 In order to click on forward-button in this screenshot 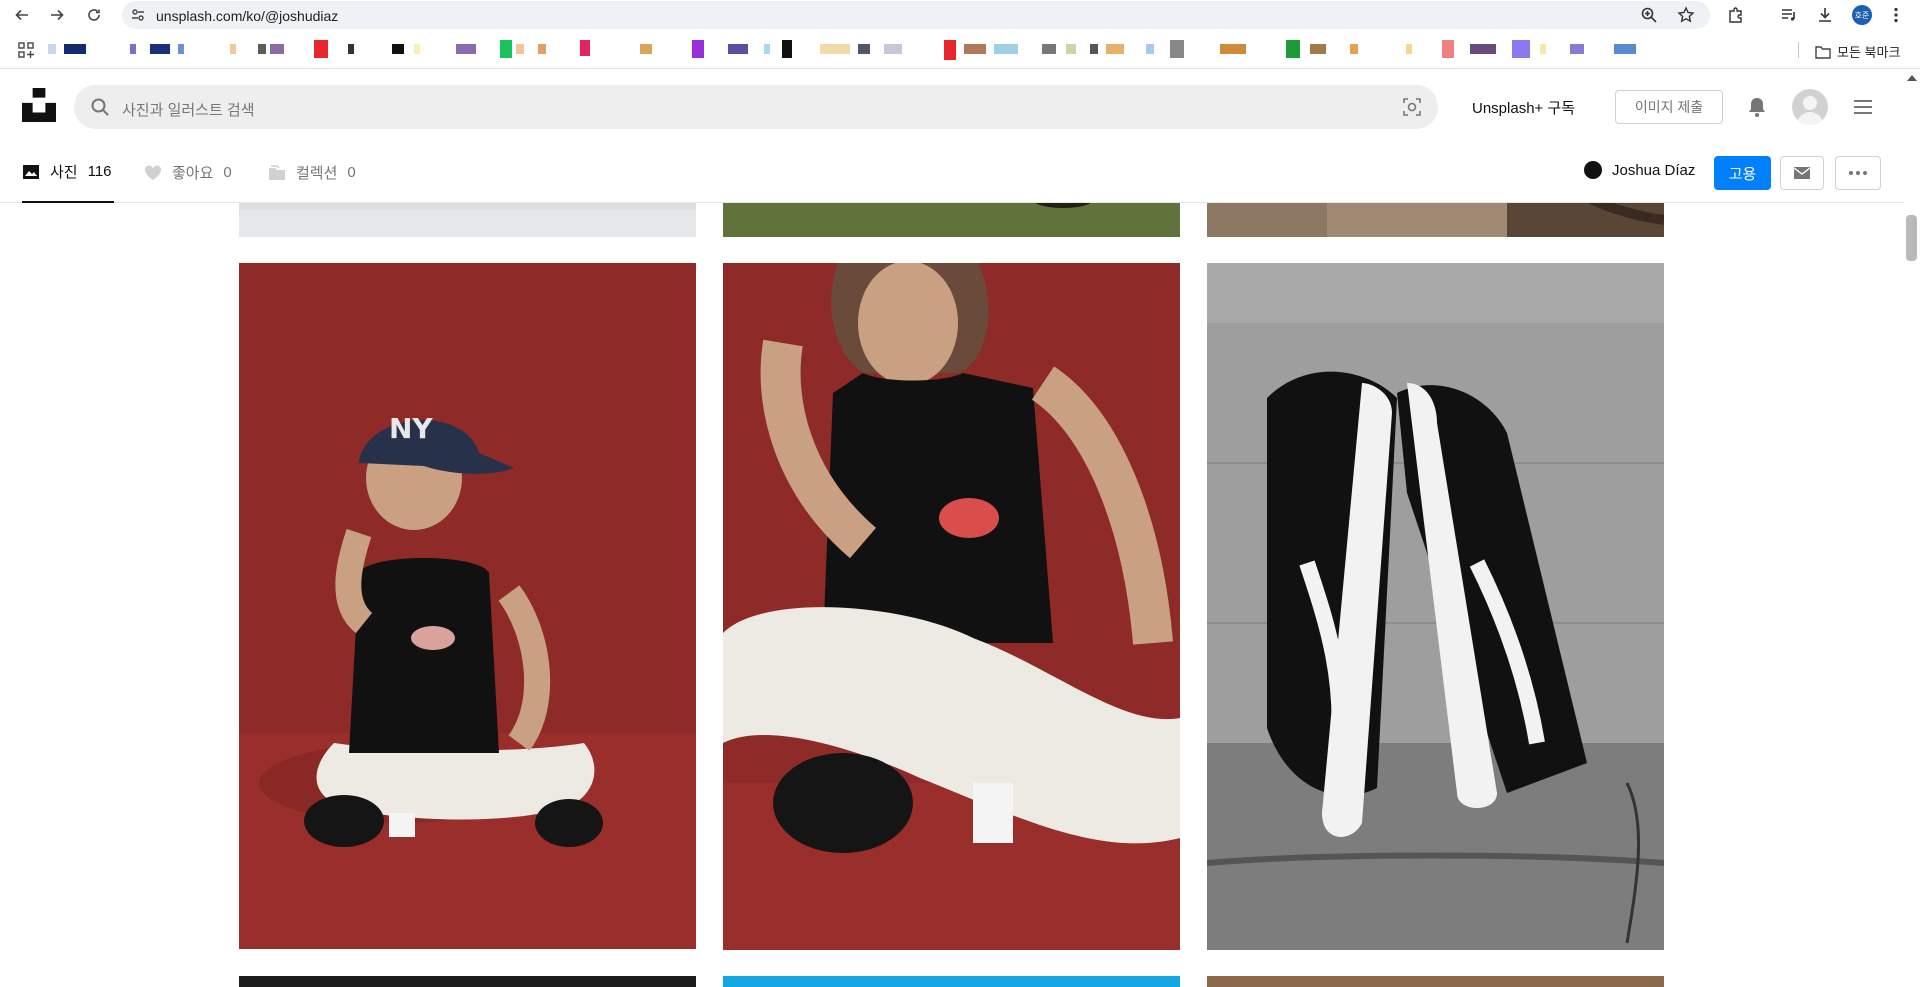, I will do `click(57, 15)`.